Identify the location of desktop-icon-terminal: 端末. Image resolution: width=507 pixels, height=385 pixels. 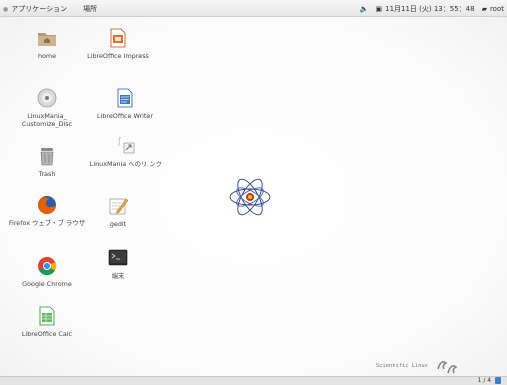
(118, 263).